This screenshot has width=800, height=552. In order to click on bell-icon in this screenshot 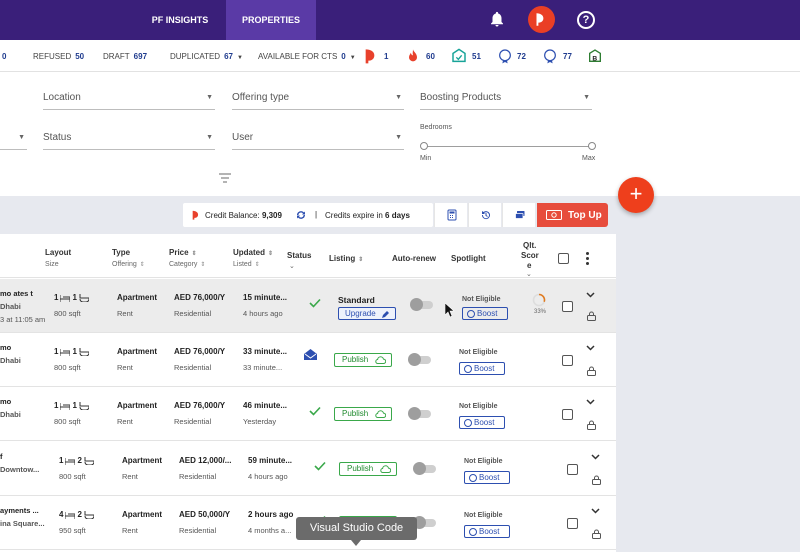, I will do `click(497, 19)`.